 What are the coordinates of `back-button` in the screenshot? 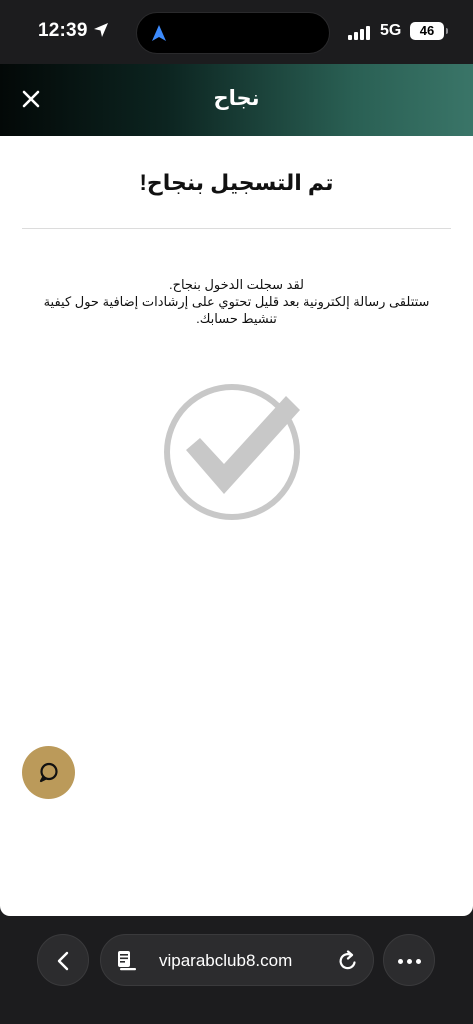 It's located at (63, 960).